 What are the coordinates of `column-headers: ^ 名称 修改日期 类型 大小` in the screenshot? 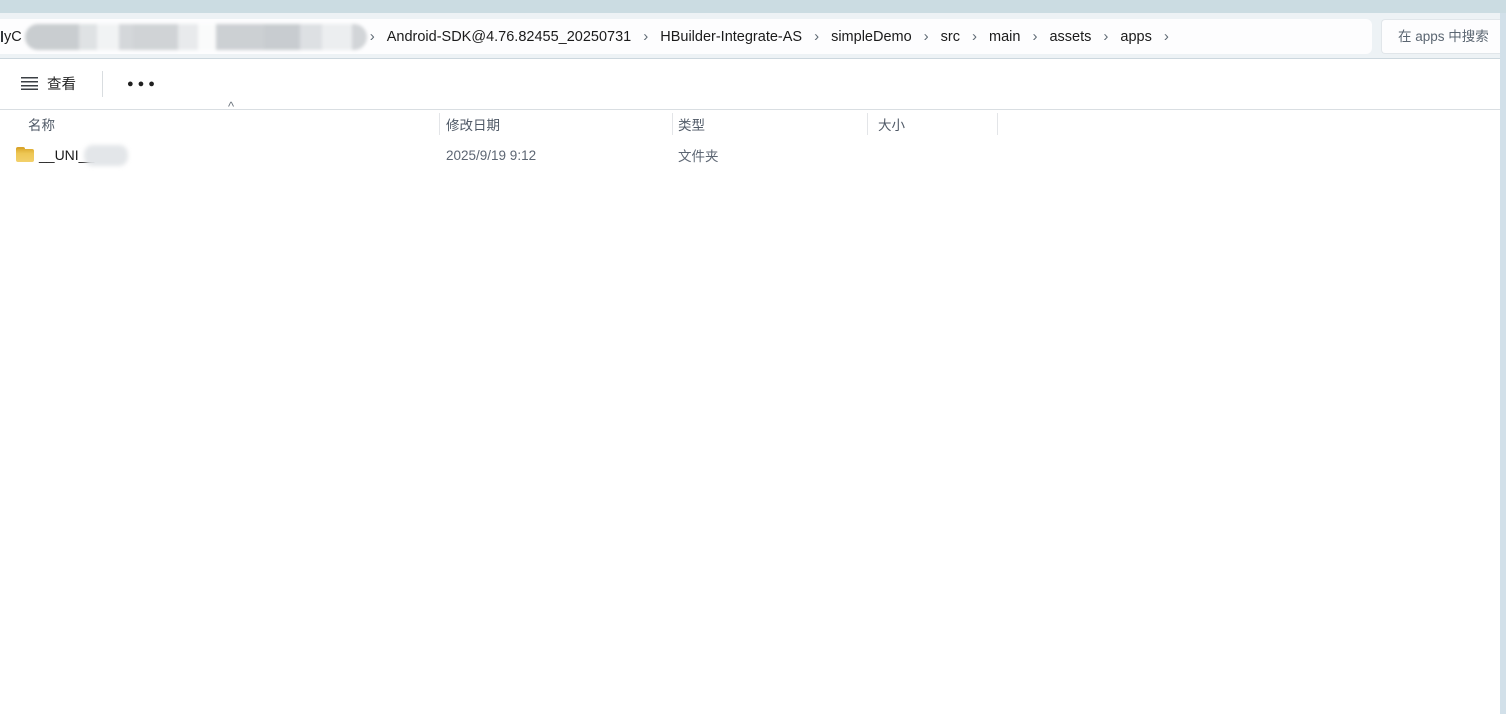 It's located at (750, 119).